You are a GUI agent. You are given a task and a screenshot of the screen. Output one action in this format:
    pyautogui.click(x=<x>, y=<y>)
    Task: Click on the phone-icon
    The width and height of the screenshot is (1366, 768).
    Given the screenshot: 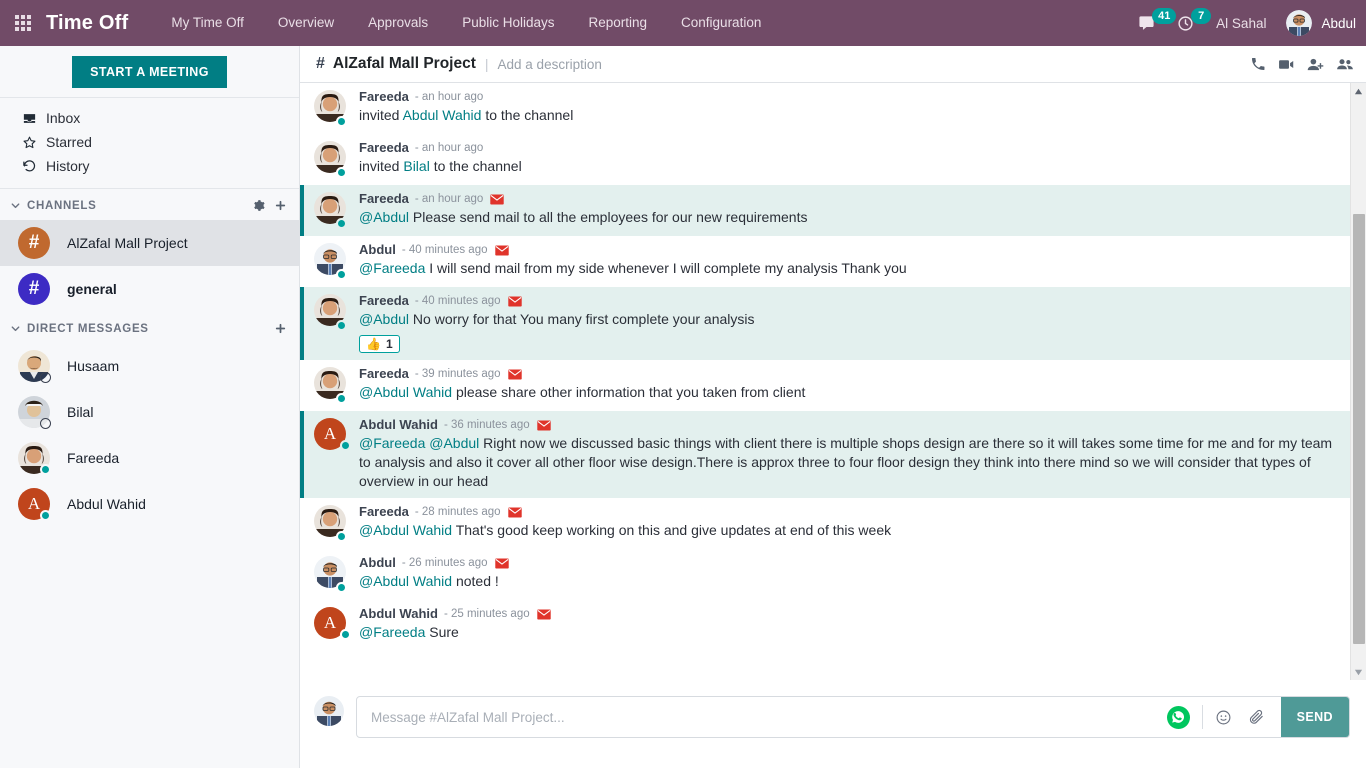 What is the action you would take?
    pyautogui.click(x=1258, y=64)
    